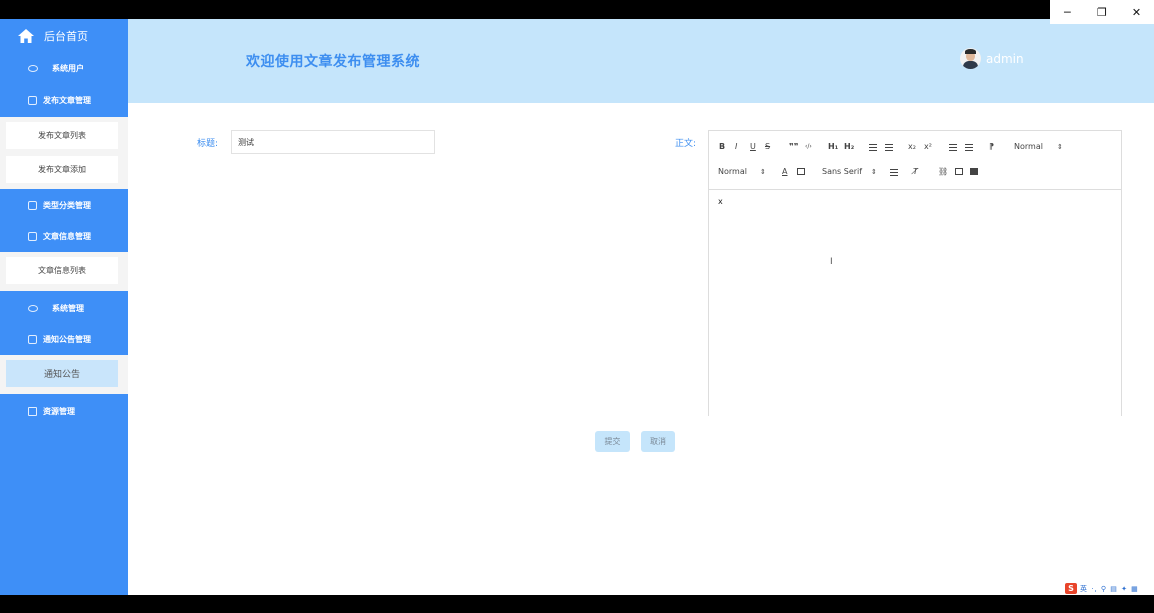 This screenshot has width=1154, height=613. I want to click on title-input, so click(333, 142).